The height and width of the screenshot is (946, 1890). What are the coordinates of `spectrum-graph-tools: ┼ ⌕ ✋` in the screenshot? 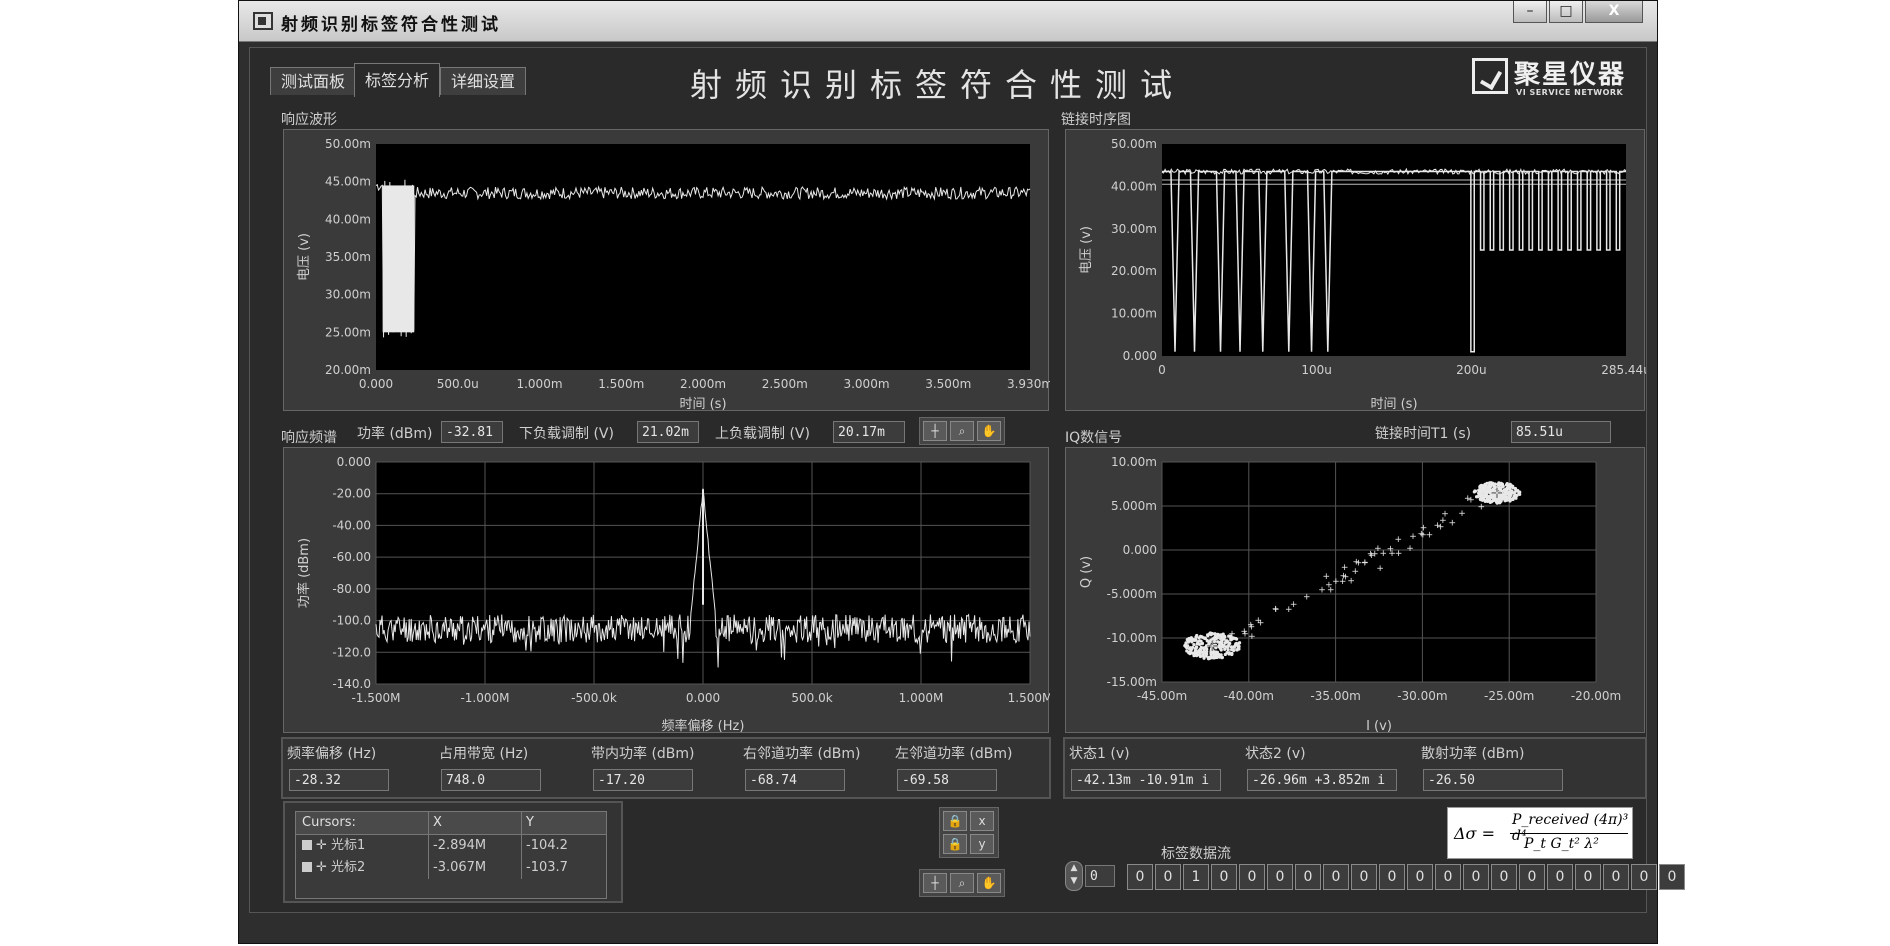 It's located at (962, 431).